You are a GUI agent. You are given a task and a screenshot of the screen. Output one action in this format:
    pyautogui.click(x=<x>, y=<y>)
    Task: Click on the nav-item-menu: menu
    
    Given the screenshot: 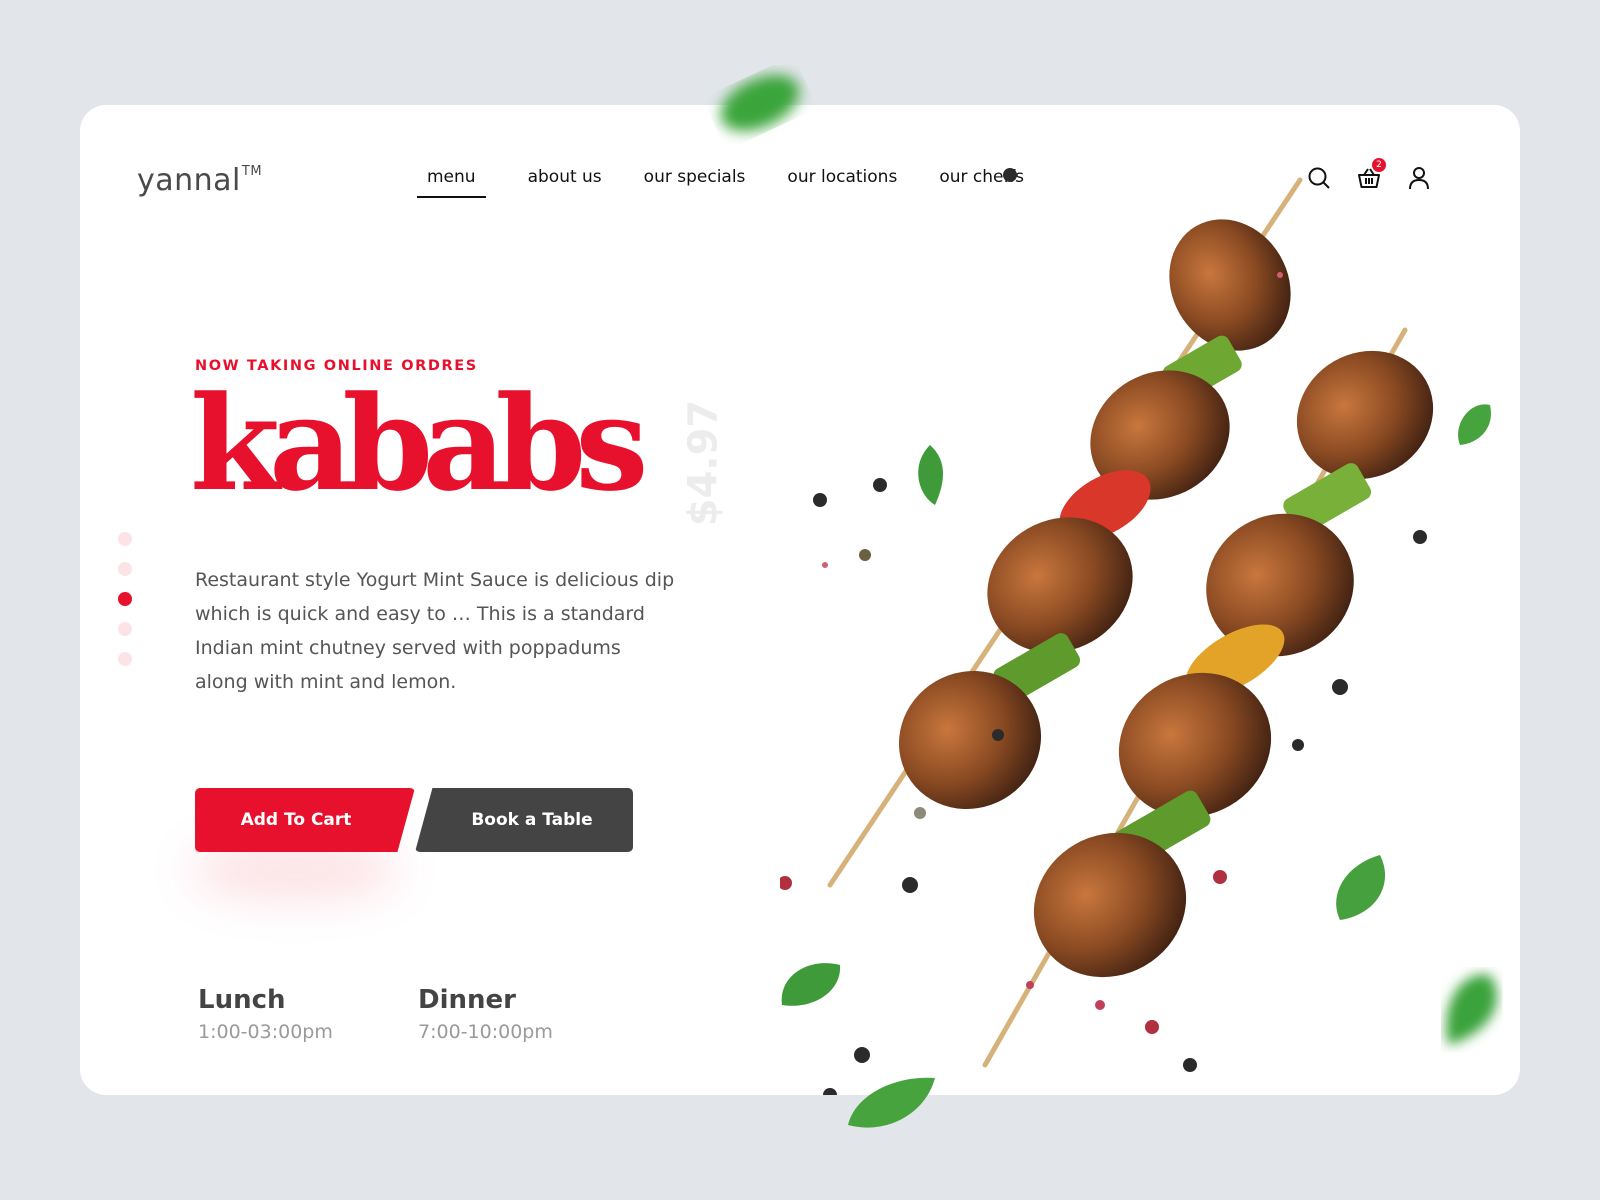 What is the action you would take?
    pyautogui.click(x=451, y=182)
    